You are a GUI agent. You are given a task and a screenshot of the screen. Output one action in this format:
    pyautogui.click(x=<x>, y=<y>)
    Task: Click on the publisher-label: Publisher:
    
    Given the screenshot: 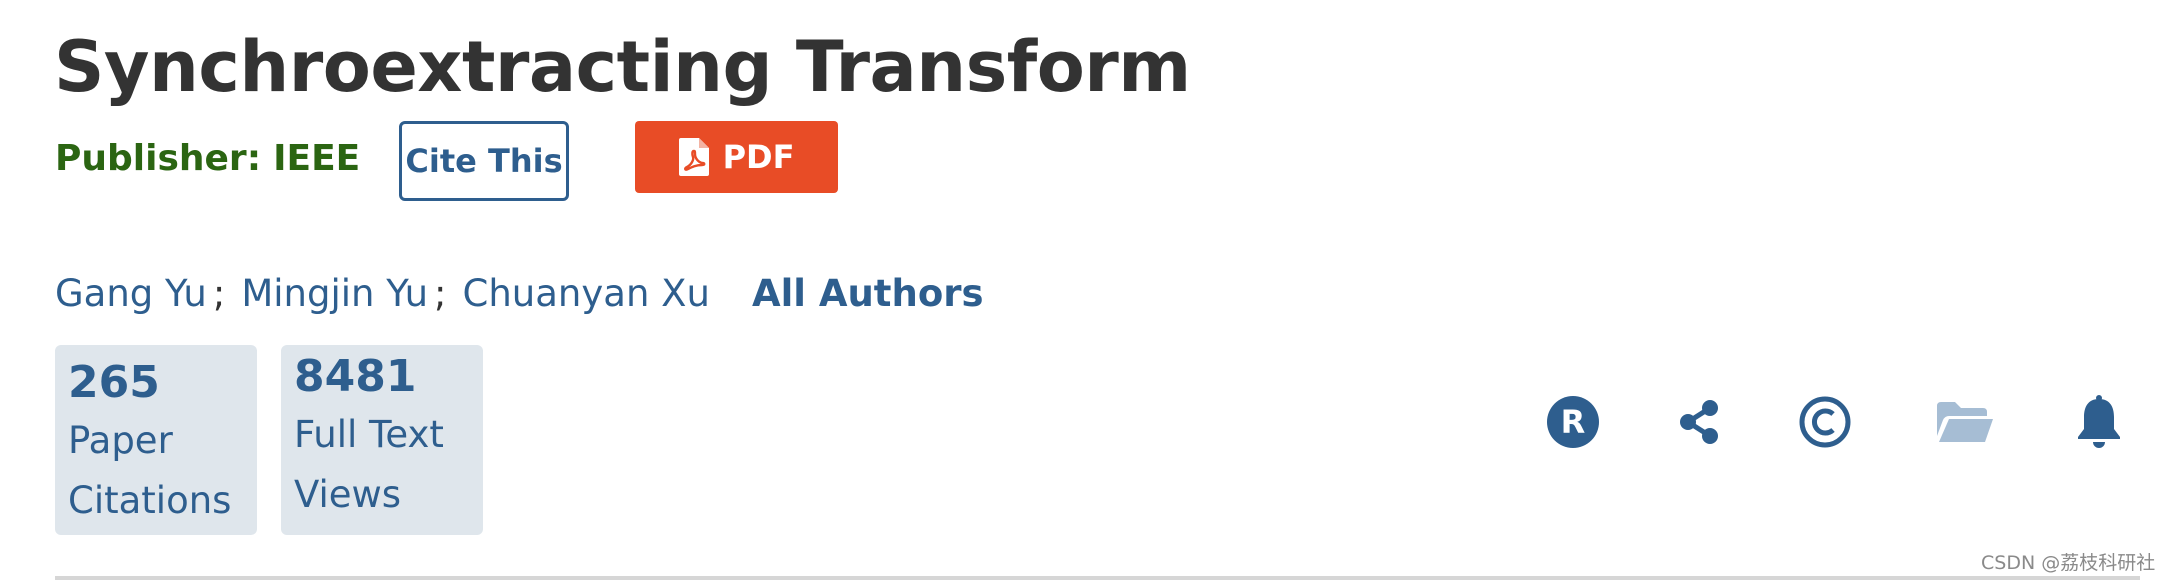 What is the action you would take?
    pyautogui.click(x=158, y=158)
    